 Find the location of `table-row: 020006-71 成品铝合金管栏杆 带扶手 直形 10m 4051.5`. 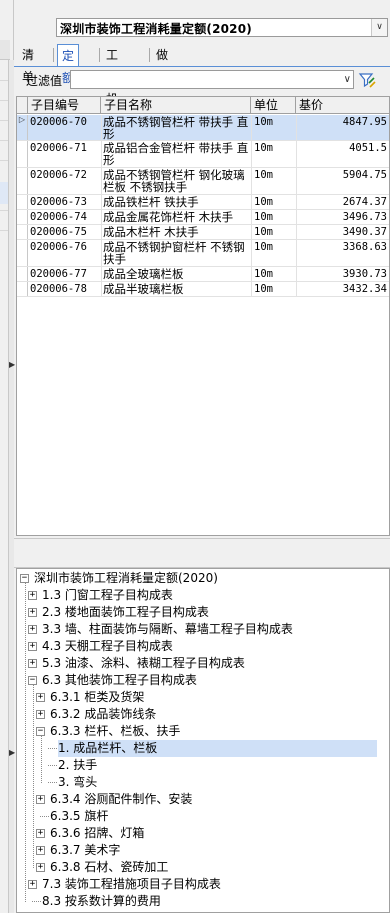

table-row: 020006-71 成品铝合金管栏杆 带扶手 直形 10m 4051.5 is located at coordinates (203, 154).